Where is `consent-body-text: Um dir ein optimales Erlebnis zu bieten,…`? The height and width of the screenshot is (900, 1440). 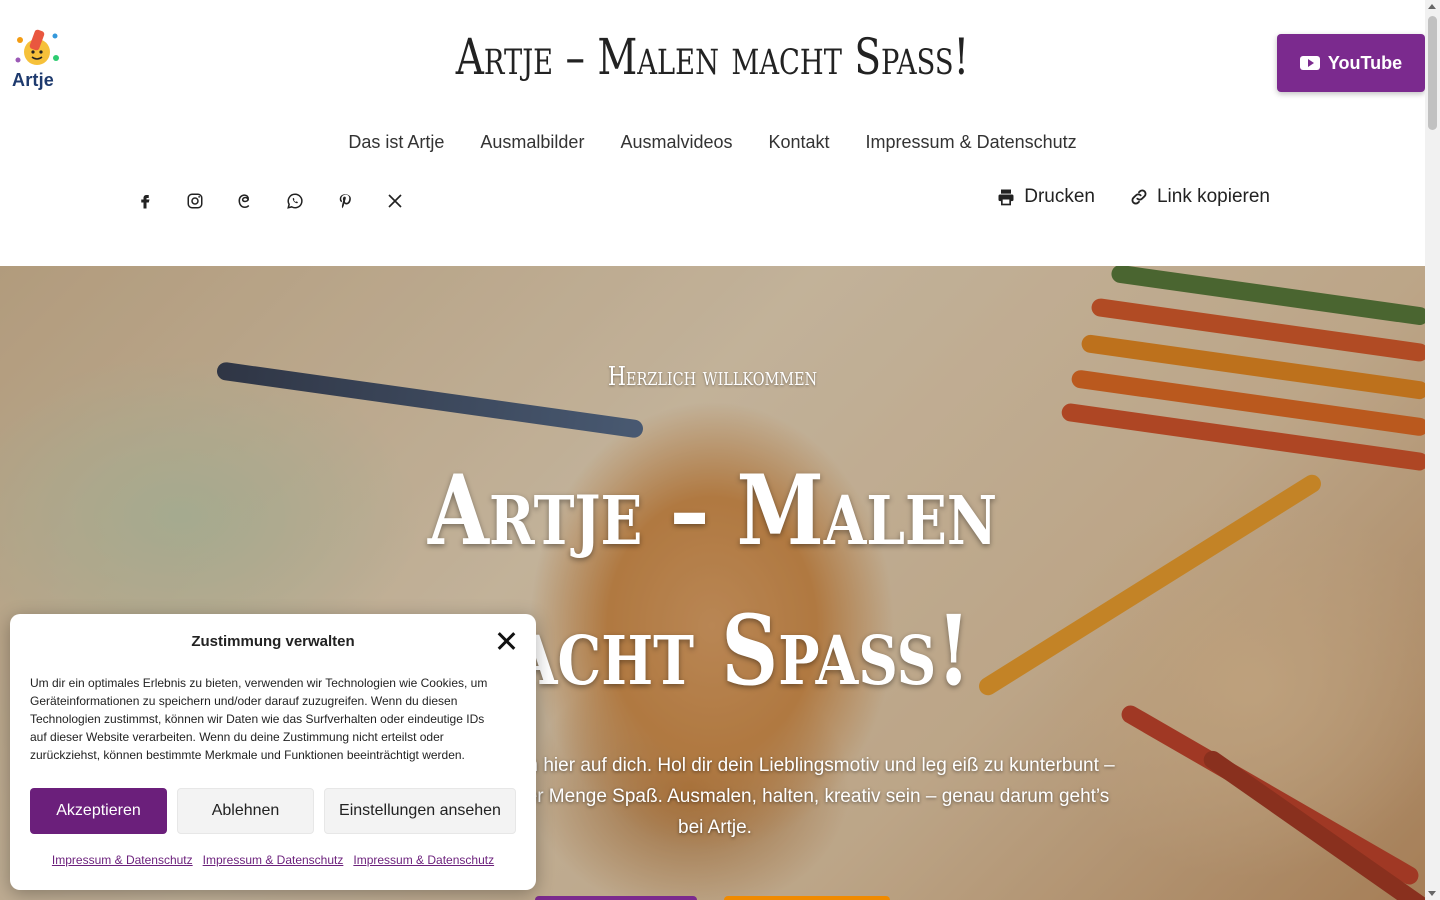
consent-body-text: Um dir ein optimales Erlebnis zu bieten,… is located at coordinates (259, 719).